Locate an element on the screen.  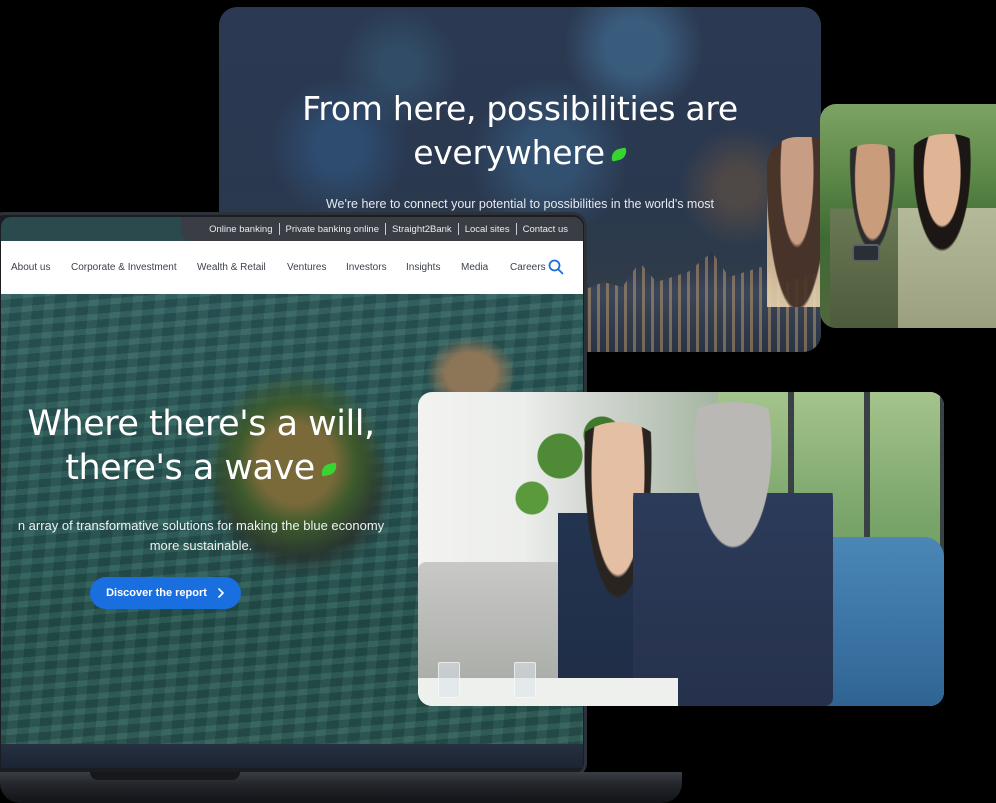
back-hero-title-line1: From here, possibilities are is located at coordinates (520, 108).